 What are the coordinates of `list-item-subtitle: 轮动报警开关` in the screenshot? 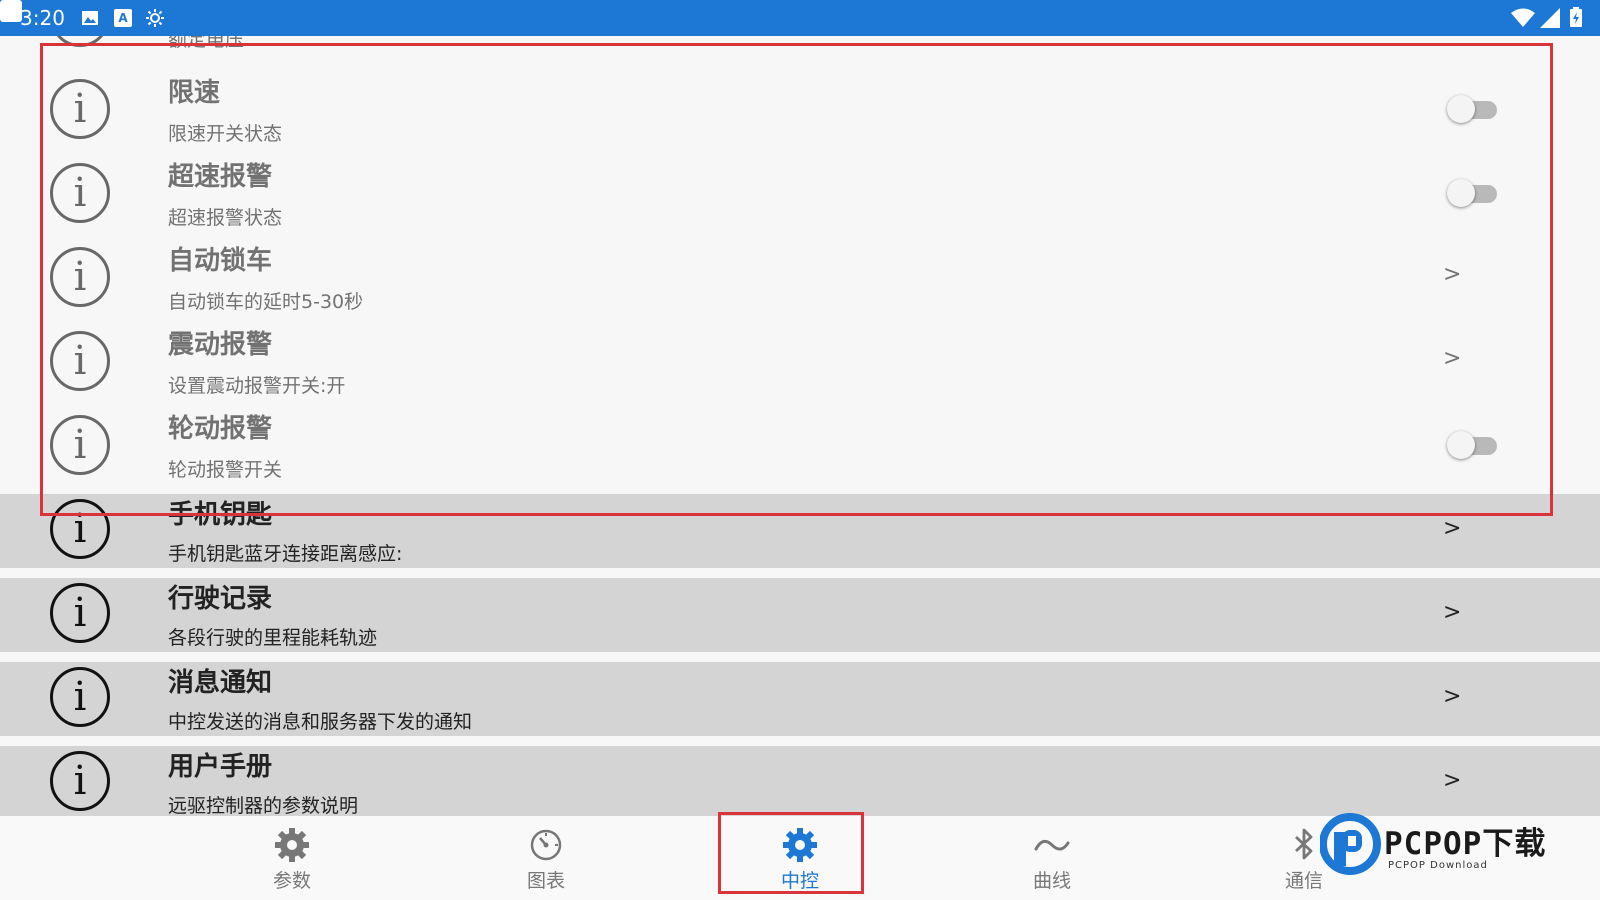 It's located at (225, 470).